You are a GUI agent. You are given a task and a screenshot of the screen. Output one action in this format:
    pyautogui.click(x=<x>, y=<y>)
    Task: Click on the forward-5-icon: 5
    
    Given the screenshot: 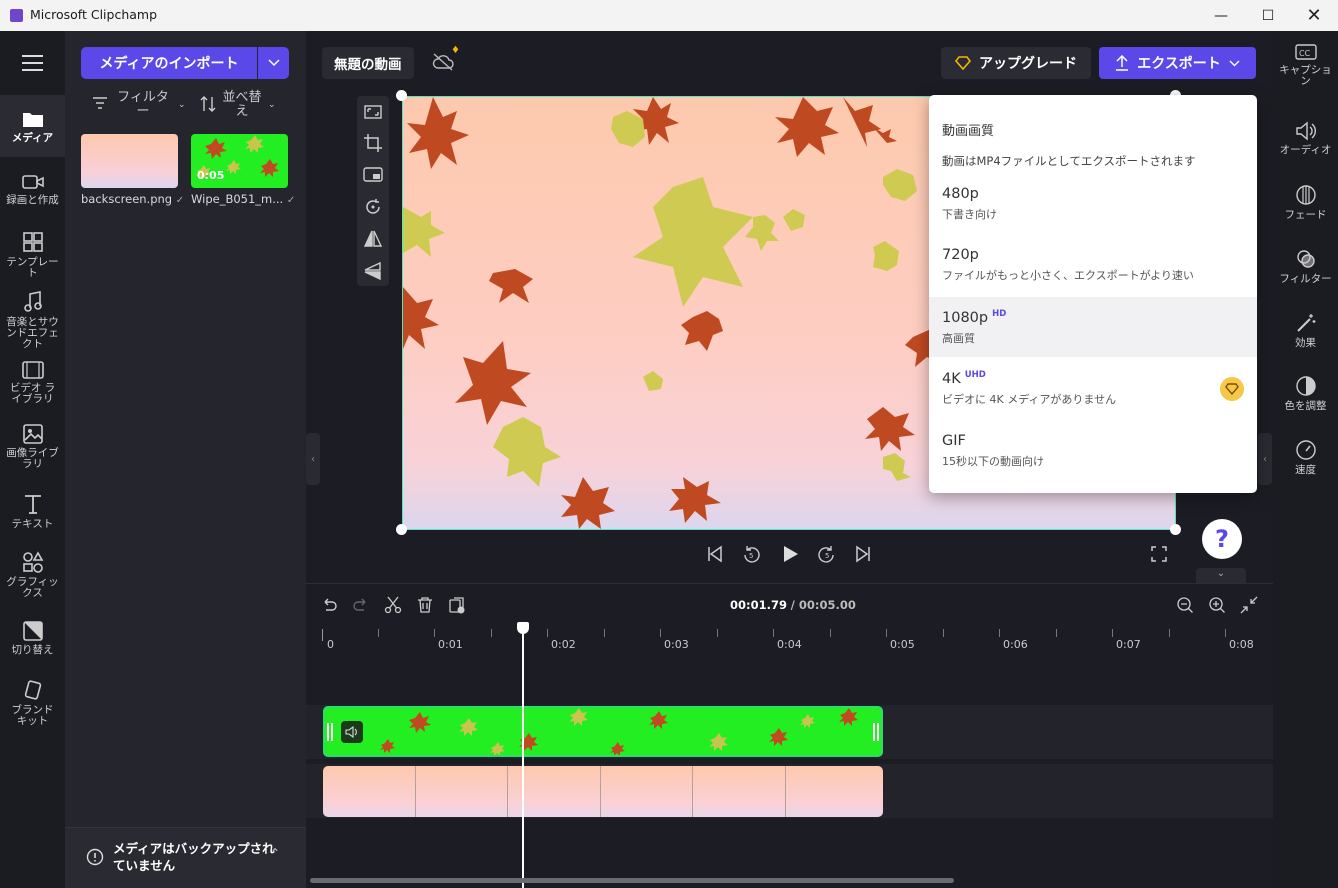 What is the action you would take?
    pyautogui.click(x=827, y=554)
    